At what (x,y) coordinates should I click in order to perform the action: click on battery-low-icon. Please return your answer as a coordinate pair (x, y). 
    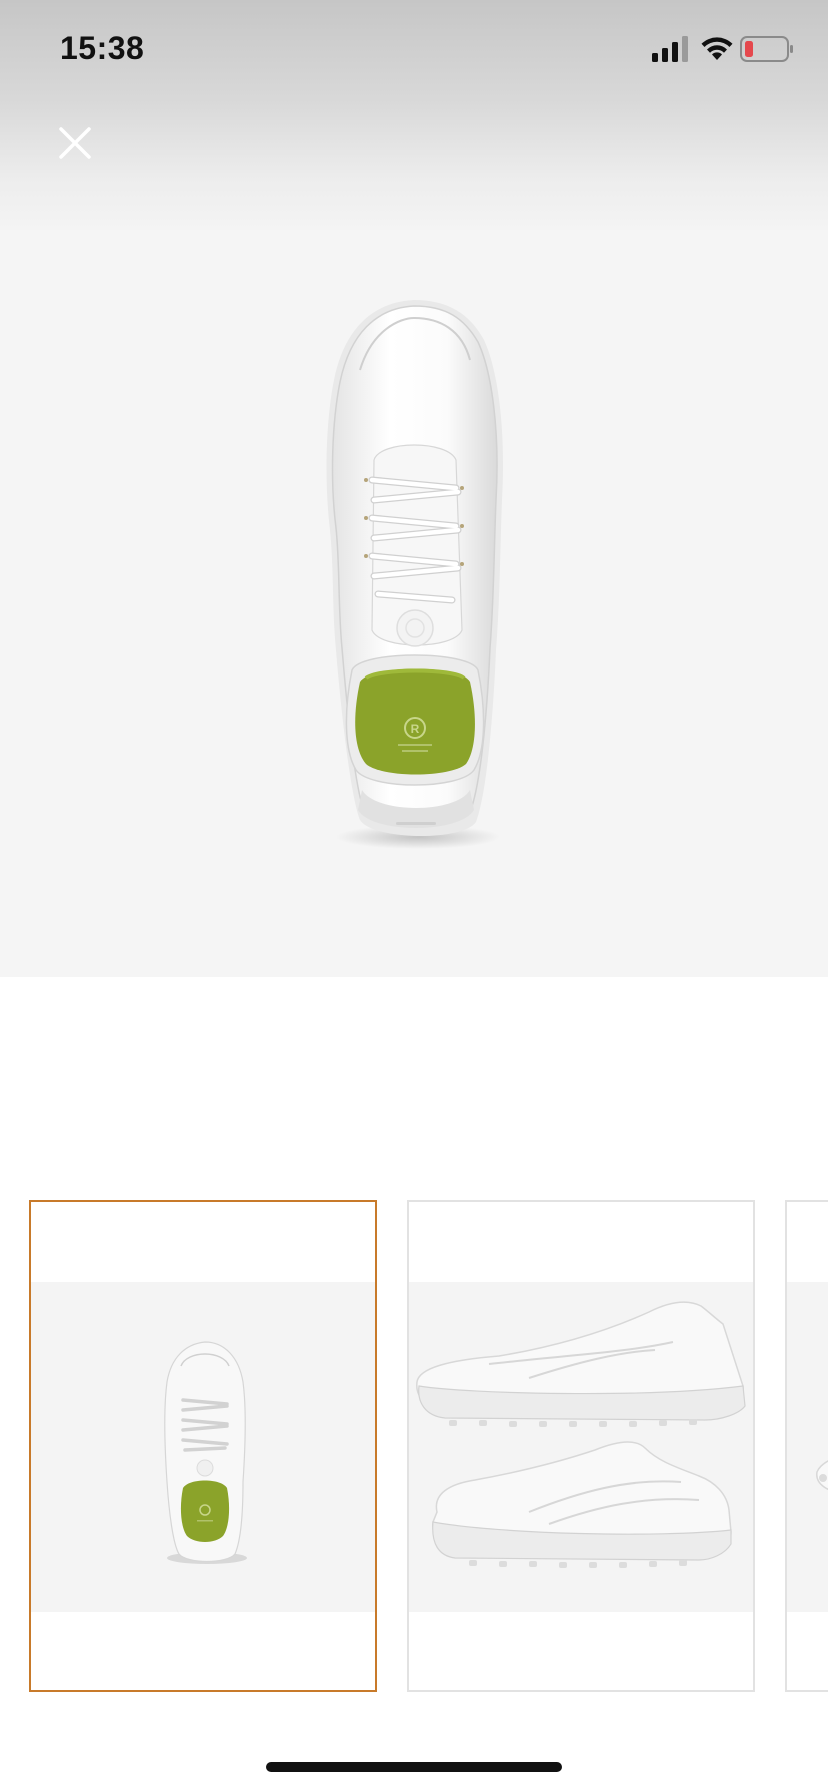
    Looking at the image, I should click on (766, 49).